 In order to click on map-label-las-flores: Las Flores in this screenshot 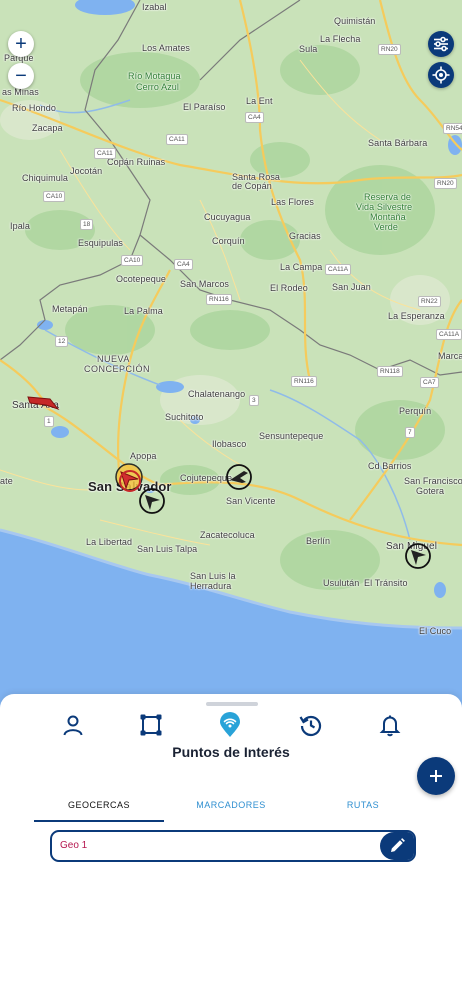, I will do `click(293, 202)`.